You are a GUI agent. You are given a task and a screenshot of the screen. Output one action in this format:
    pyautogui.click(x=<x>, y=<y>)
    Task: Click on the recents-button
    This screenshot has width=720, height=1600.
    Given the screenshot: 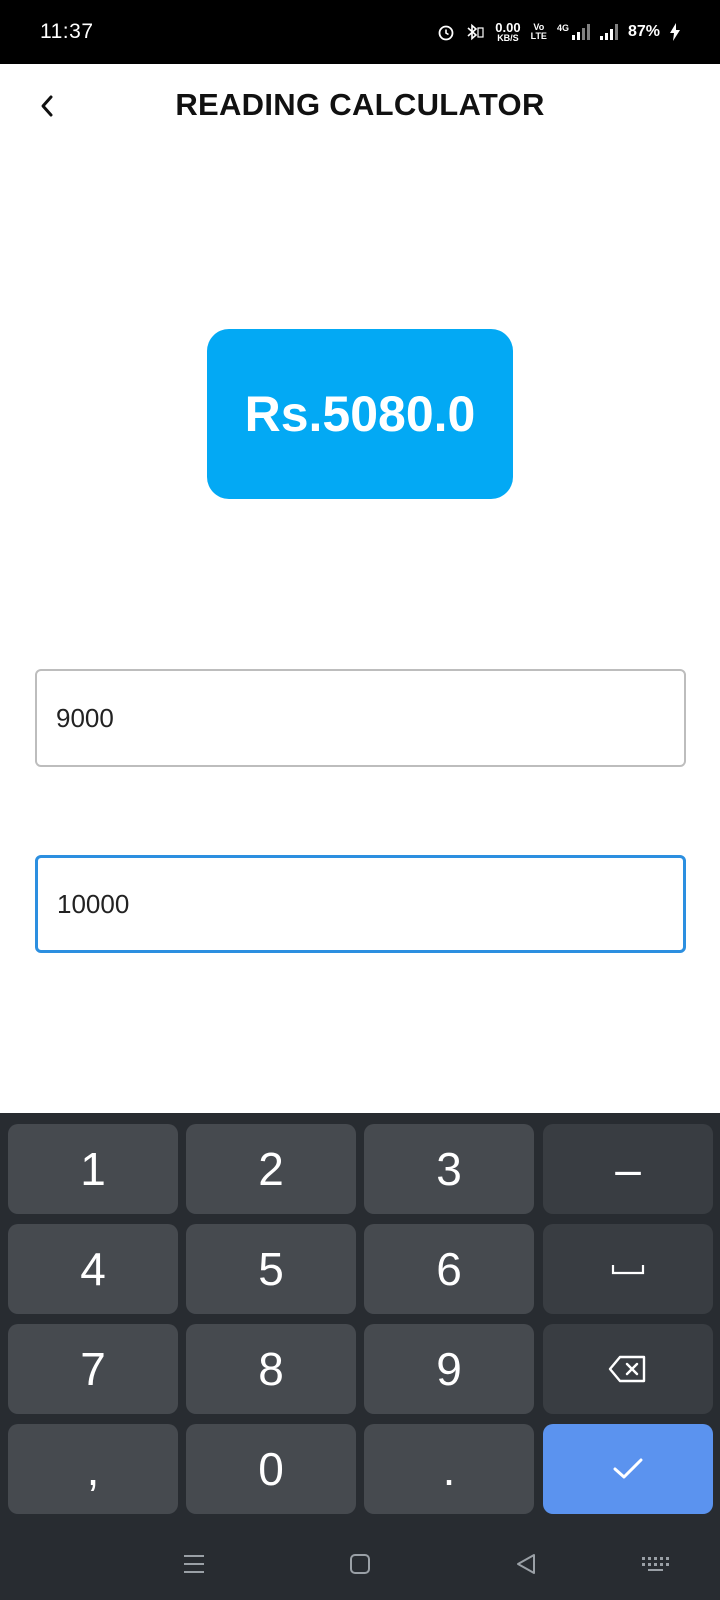 What is the action you would take?
    pyautogui.click(x=194, y=1564)
    